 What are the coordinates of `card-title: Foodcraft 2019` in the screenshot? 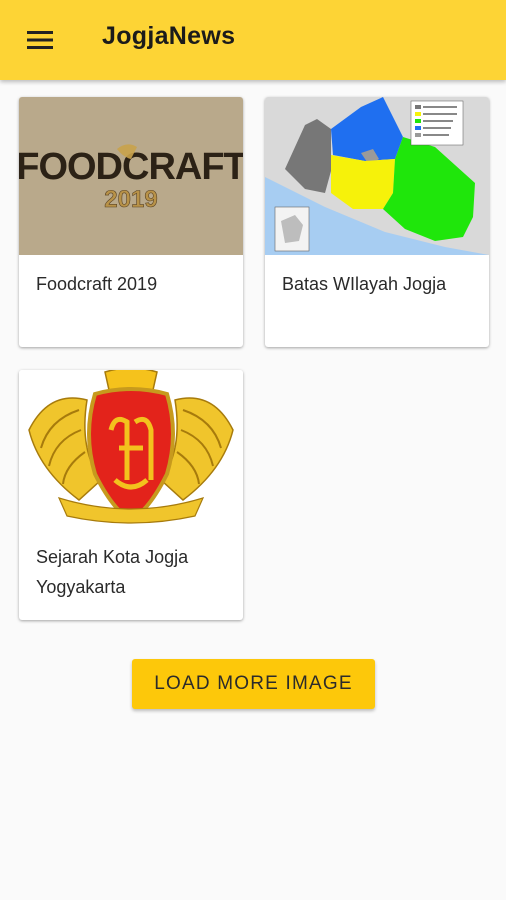 It's located at (97, 284).